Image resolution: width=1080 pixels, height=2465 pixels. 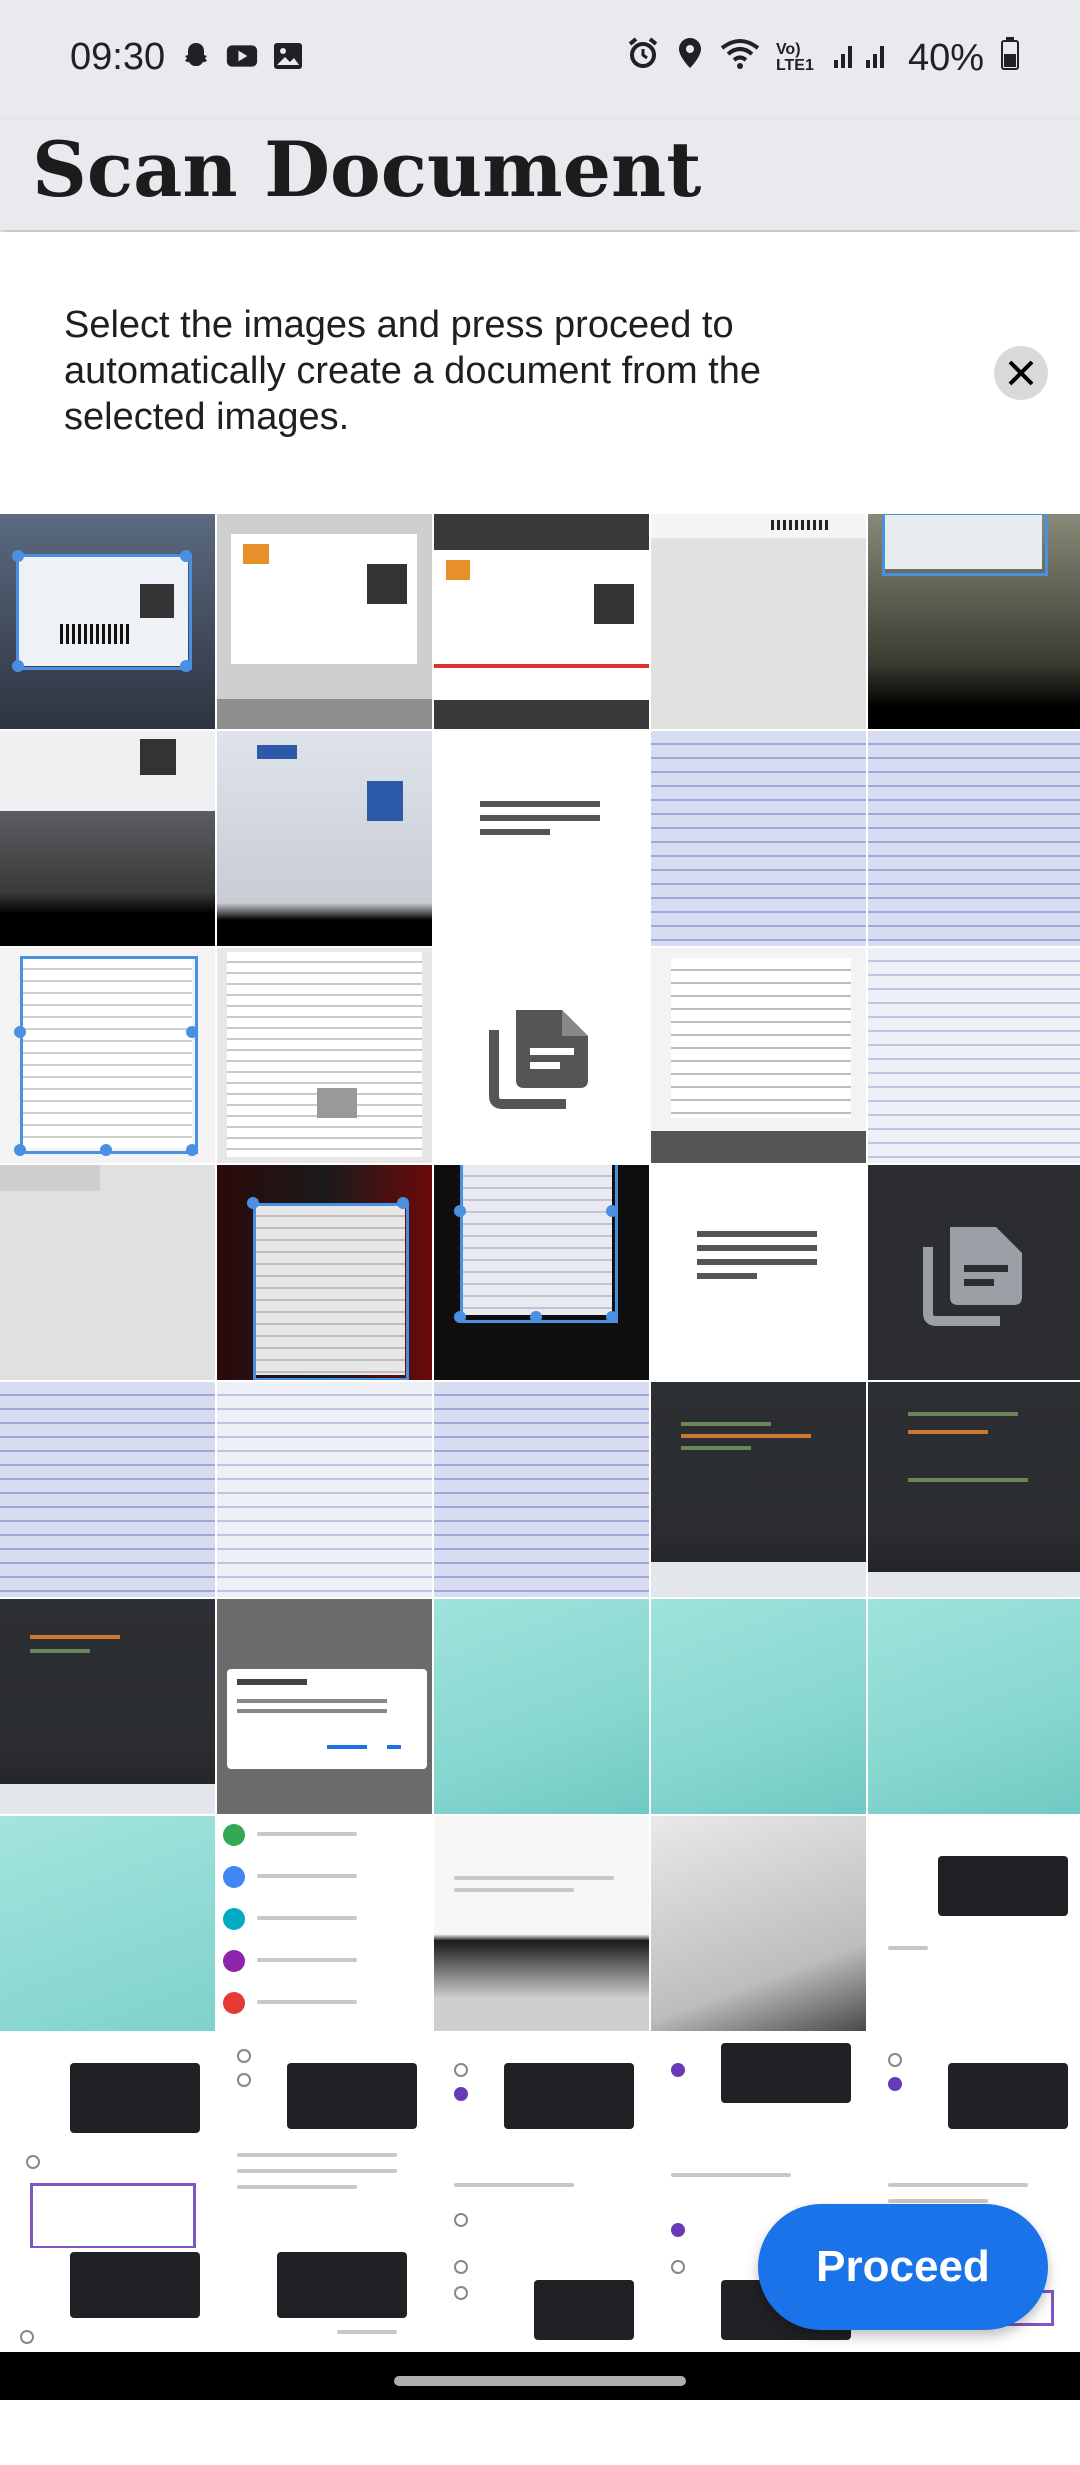 What do you see at coordinates (794, 57) in the screenshot?
I see `network-label: Vo) LTE1` at bounding box center [794, 57].